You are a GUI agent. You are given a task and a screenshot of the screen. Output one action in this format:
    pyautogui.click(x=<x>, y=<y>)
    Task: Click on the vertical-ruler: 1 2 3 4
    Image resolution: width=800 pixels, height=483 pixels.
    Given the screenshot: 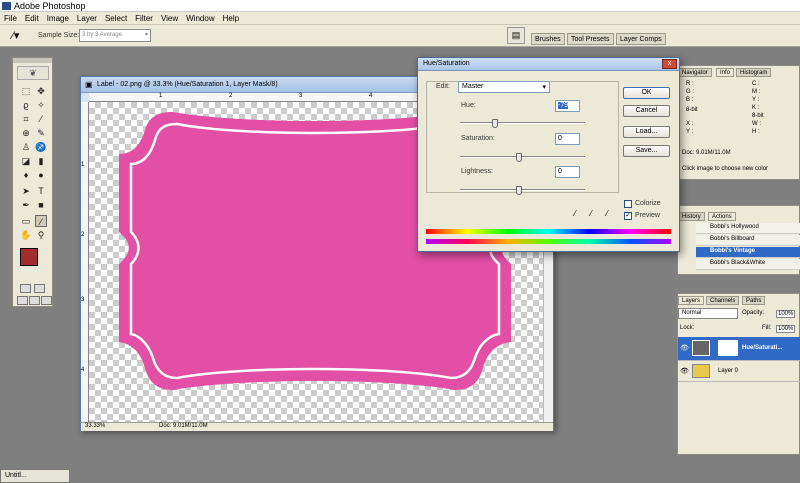 What is the action you would take?
    pyautogui.click(x=85, y=262)
    